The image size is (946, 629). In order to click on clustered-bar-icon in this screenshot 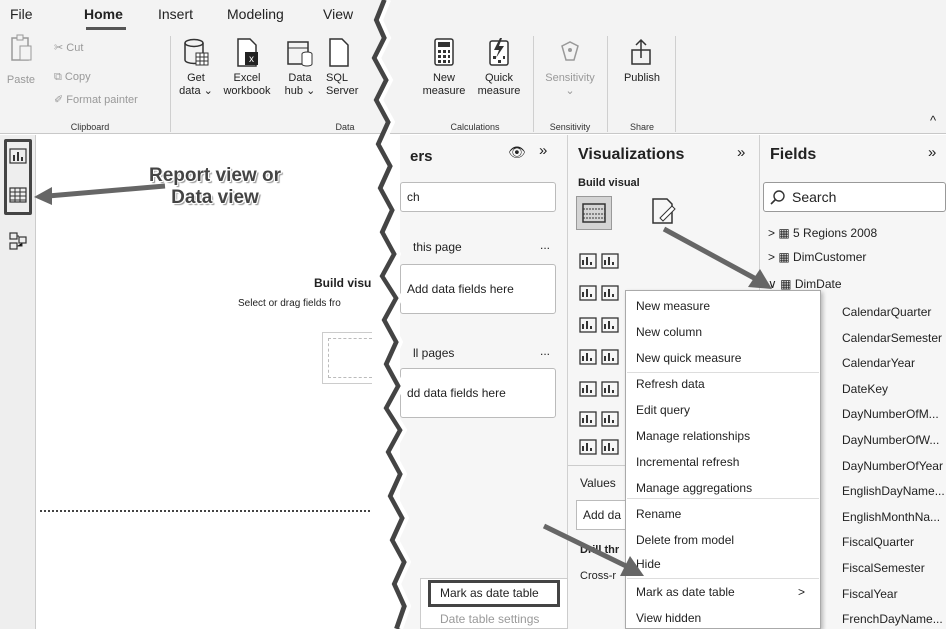, I will do `click(588, 293)`.